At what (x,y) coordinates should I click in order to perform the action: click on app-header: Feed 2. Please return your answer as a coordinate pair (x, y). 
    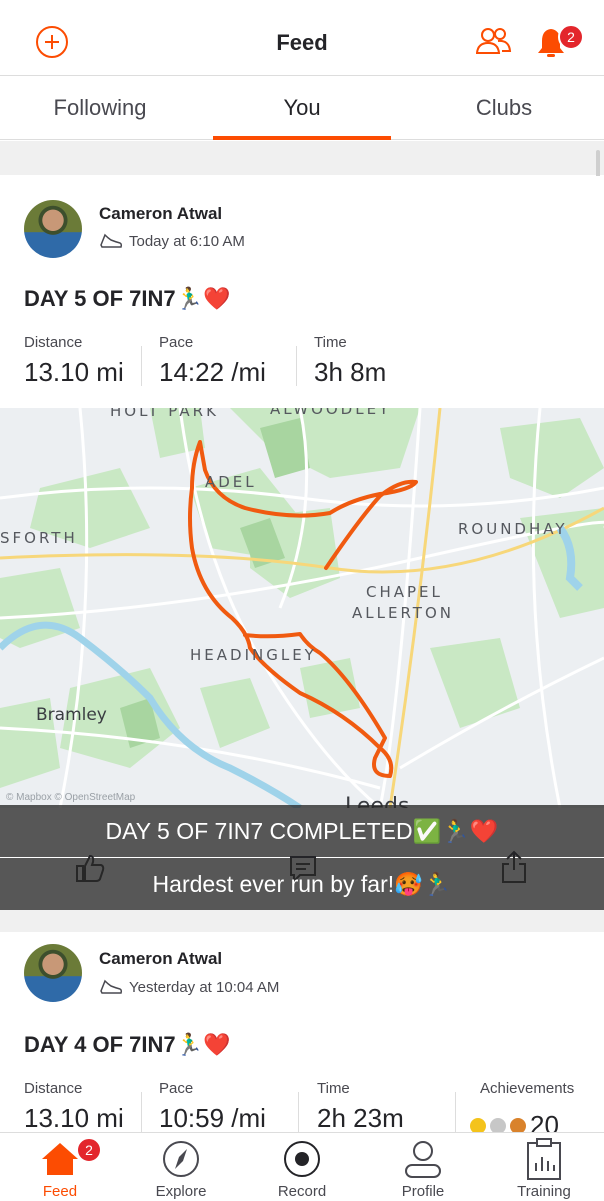
    Looking at the image, I should click on (302, 38).